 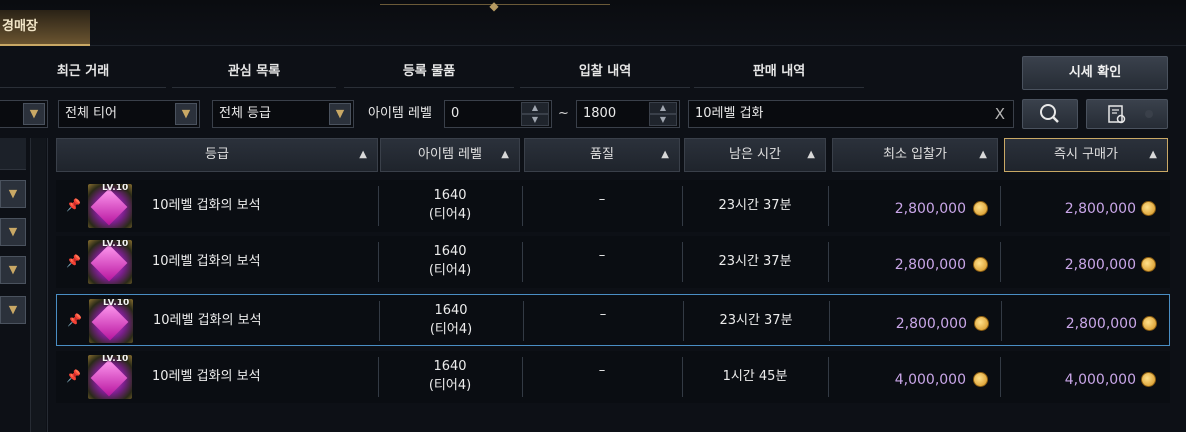 I want to click on buyout-cell: 2,800,000, so click(x=1085, y=206).